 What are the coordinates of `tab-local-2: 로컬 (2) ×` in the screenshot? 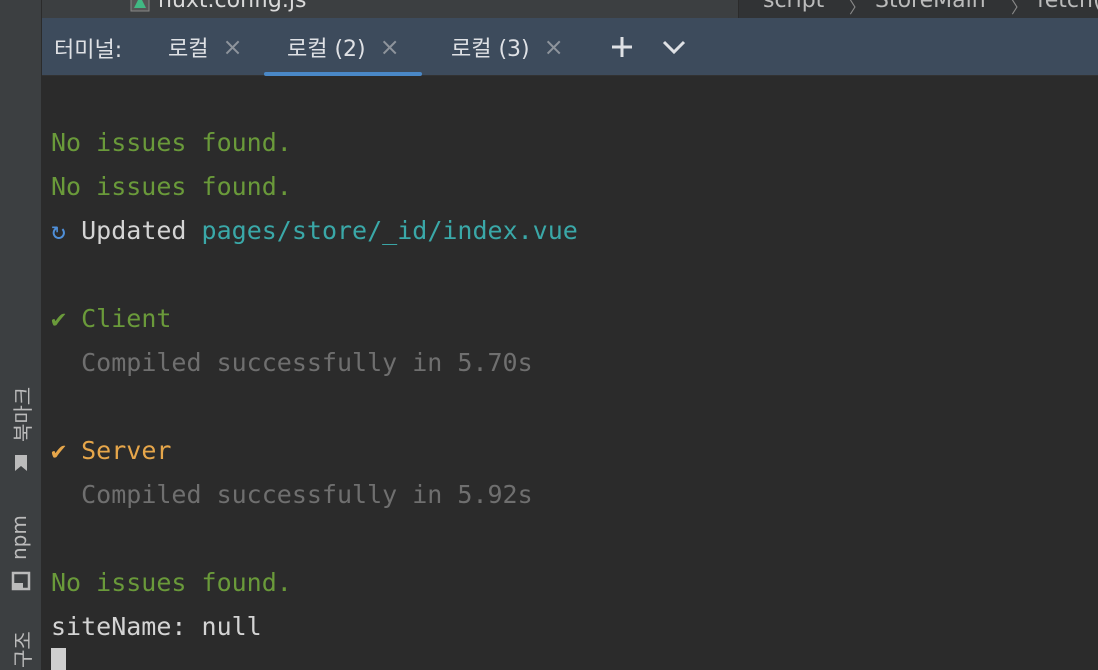 It's located at (343, 47).